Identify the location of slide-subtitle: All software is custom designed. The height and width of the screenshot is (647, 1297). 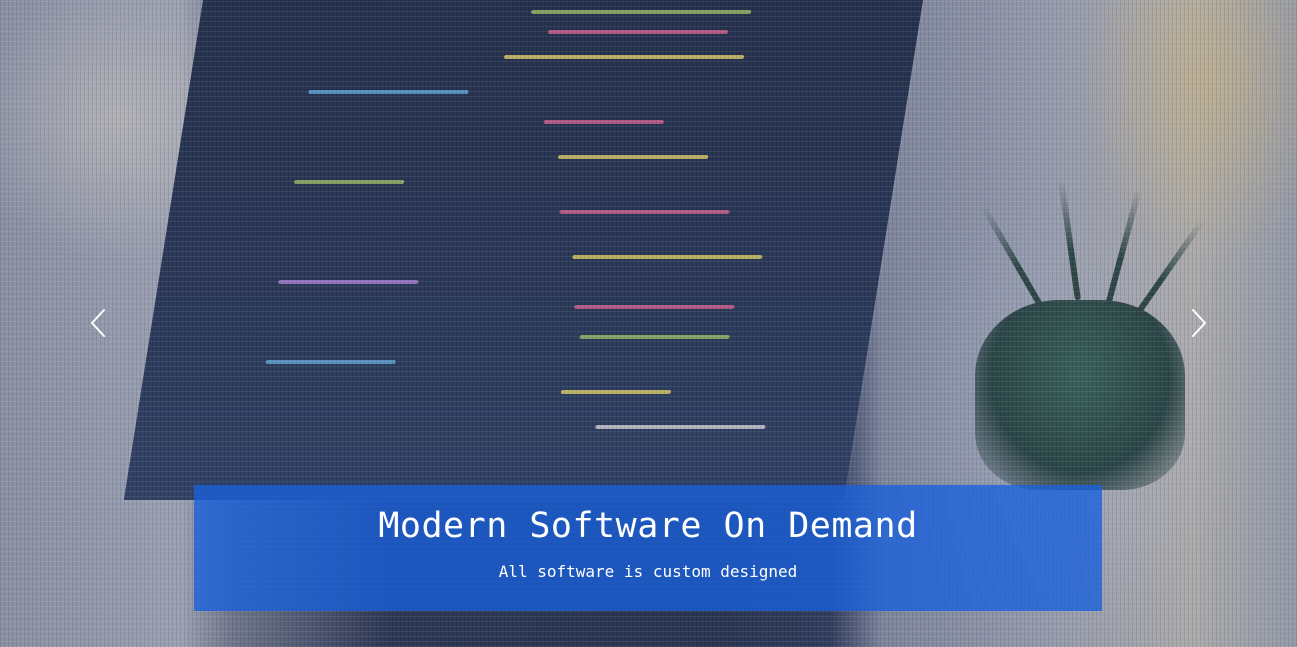
(648, 571).